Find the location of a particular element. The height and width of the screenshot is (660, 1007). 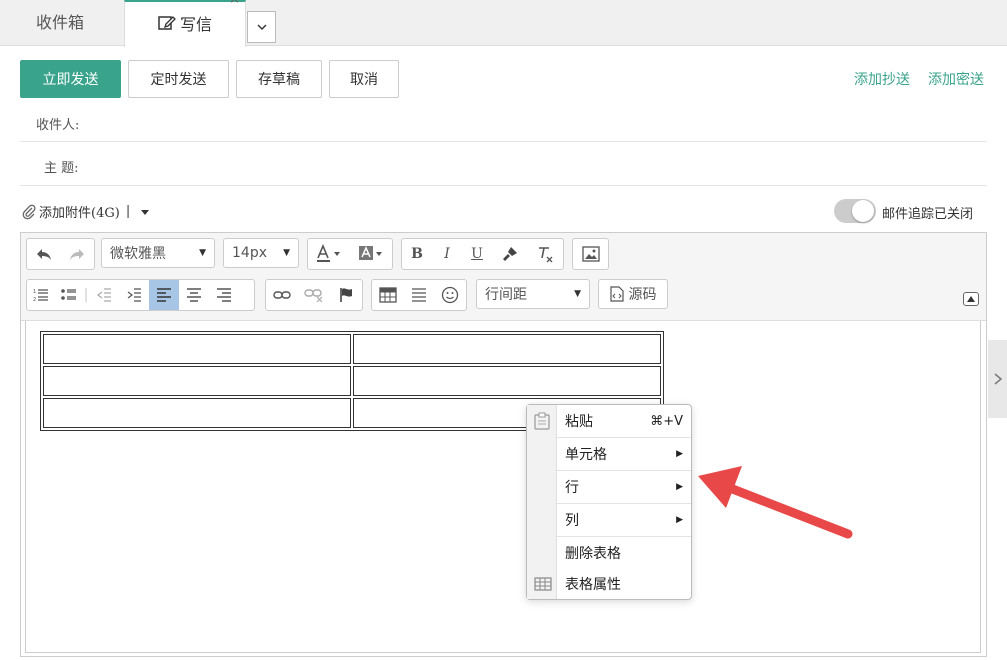

redo-button is located at coordinates (78, 254).